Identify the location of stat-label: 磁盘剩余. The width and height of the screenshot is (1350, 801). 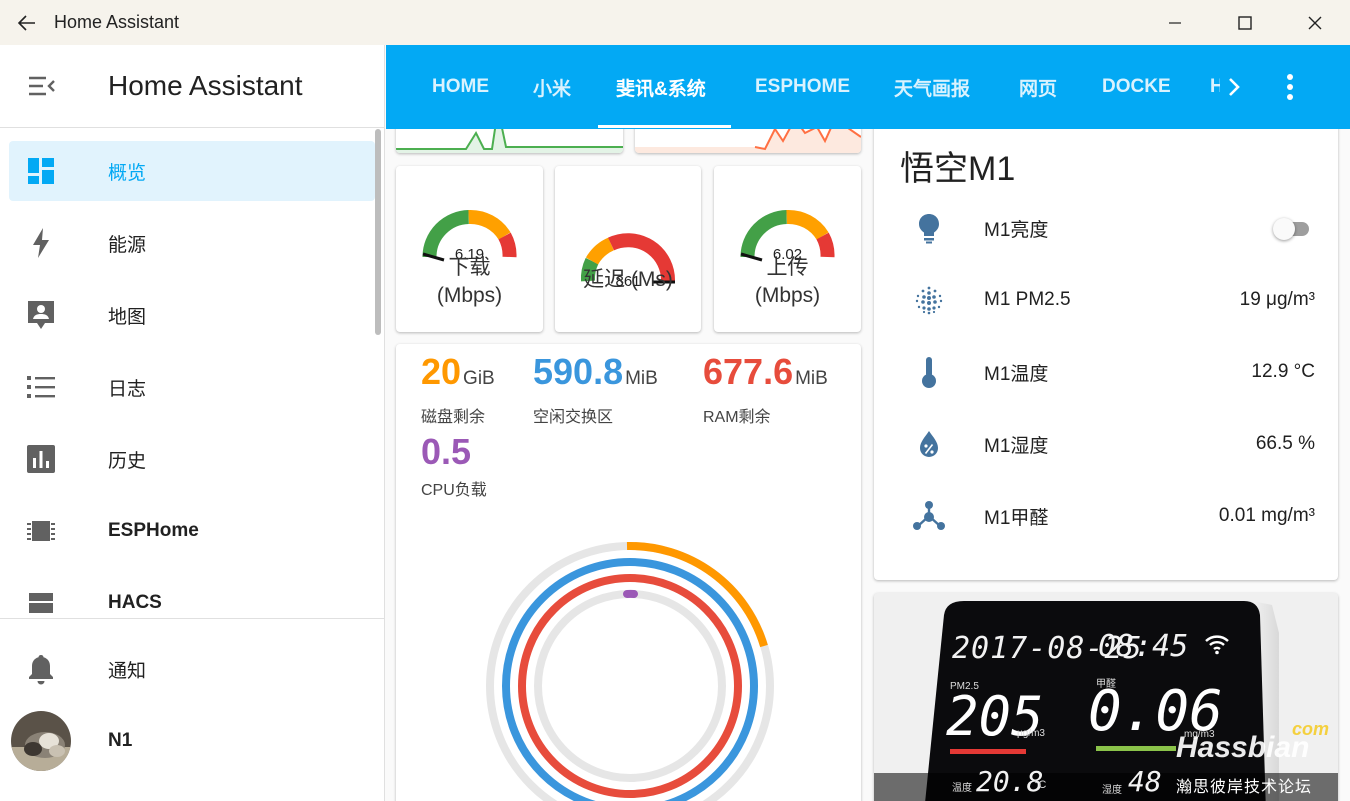
(453, 417).